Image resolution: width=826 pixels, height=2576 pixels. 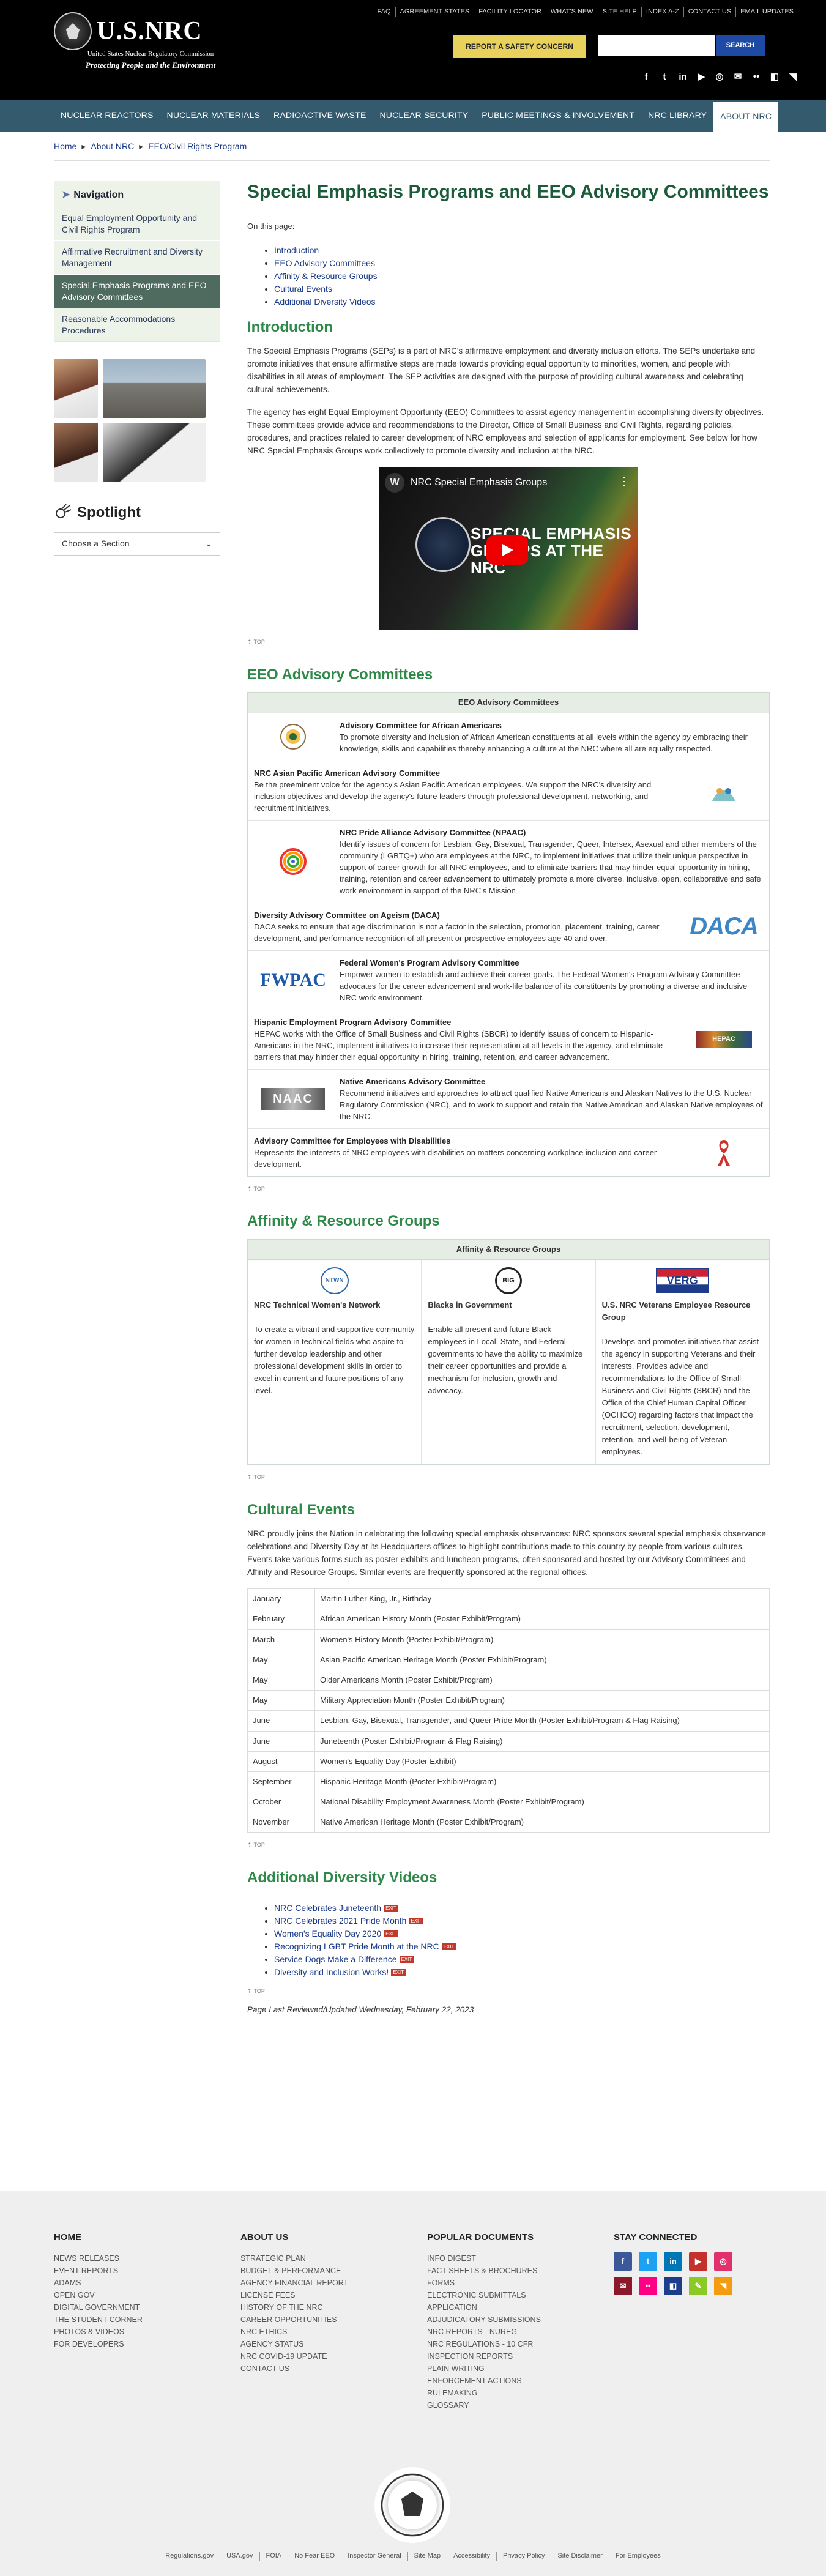 I want to click on footer-link: PLAIN WRITING, so click(x=520, y=2368).